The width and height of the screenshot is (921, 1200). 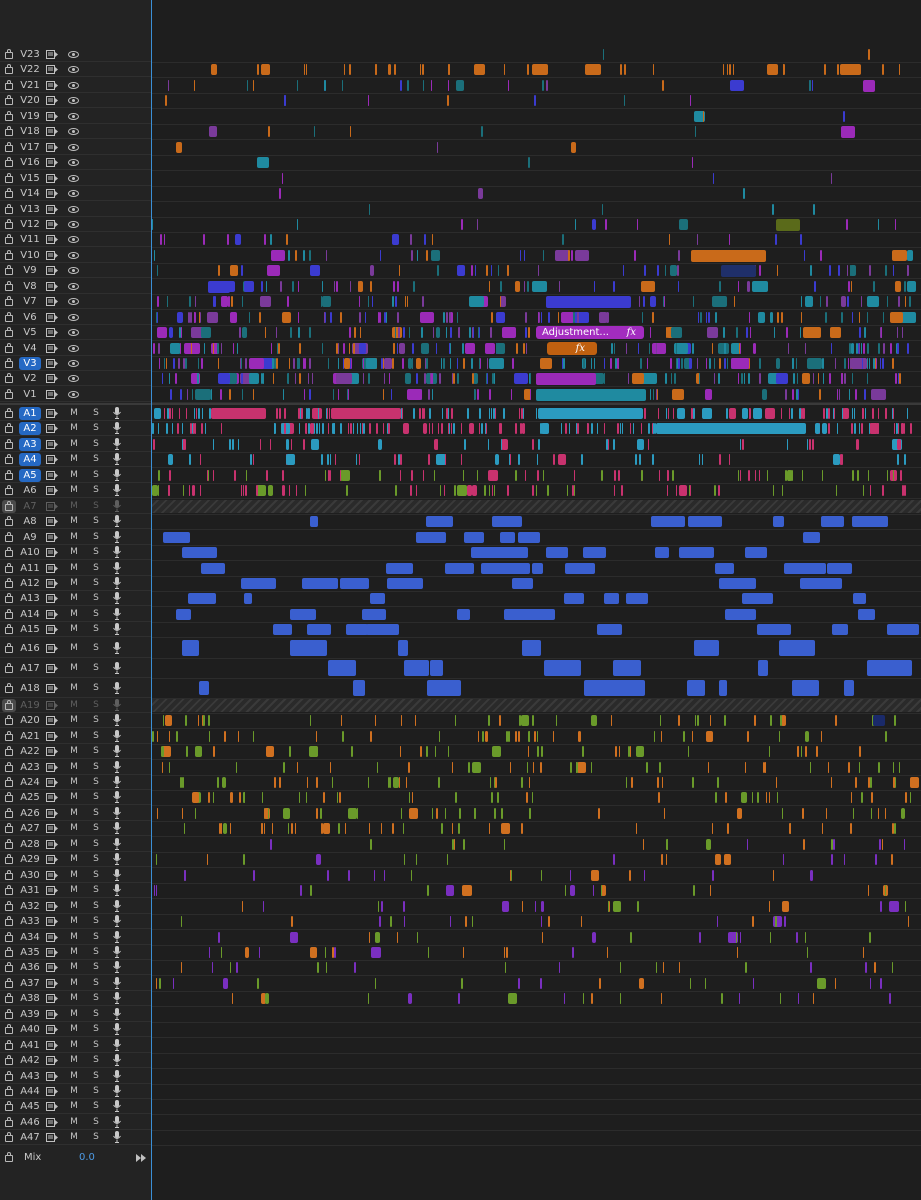 What do you see at coordinates (30, 767) in the screenshot?
I see `track-name: A23` at bounding box center [30, 767].